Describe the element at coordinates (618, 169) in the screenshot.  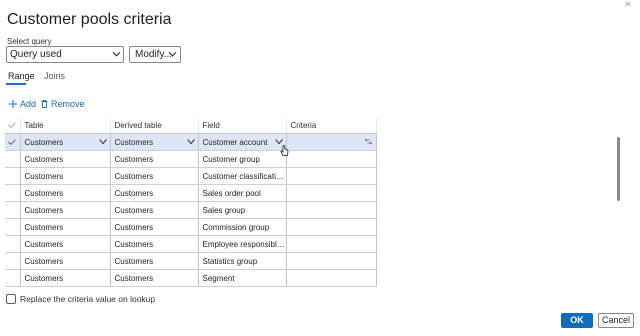
I see `grid-scrollbar` at that location.